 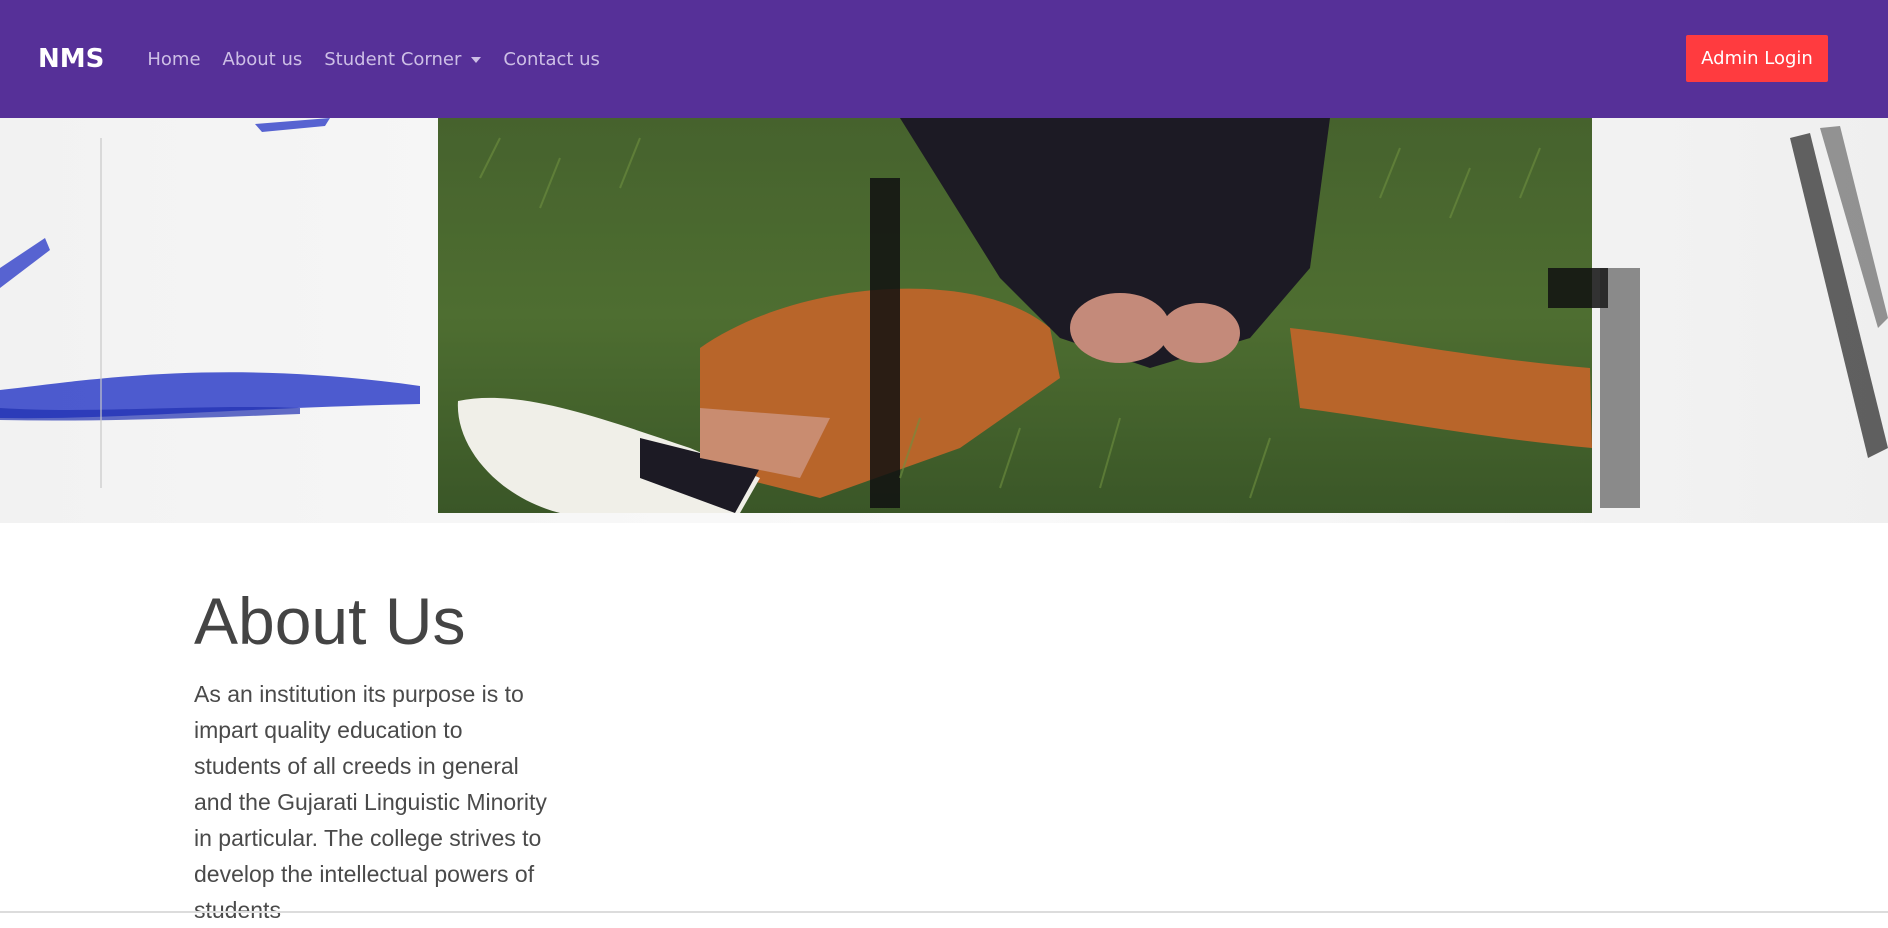 I want to click on nav-link-contact: Contact us, so click(x=551, y=59).